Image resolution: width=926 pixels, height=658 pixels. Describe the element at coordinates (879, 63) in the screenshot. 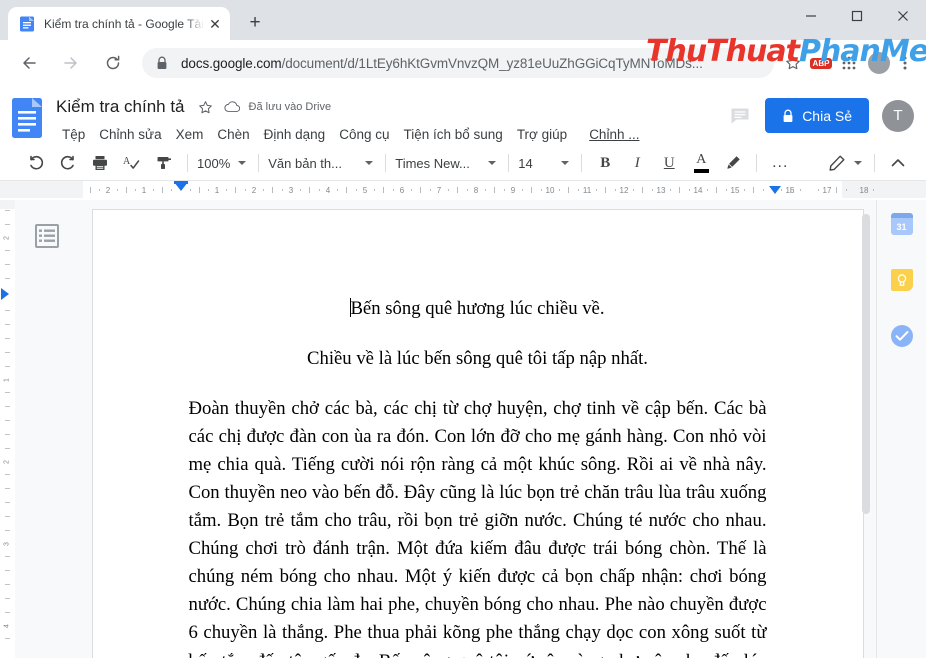

I see `avatar` at that location.